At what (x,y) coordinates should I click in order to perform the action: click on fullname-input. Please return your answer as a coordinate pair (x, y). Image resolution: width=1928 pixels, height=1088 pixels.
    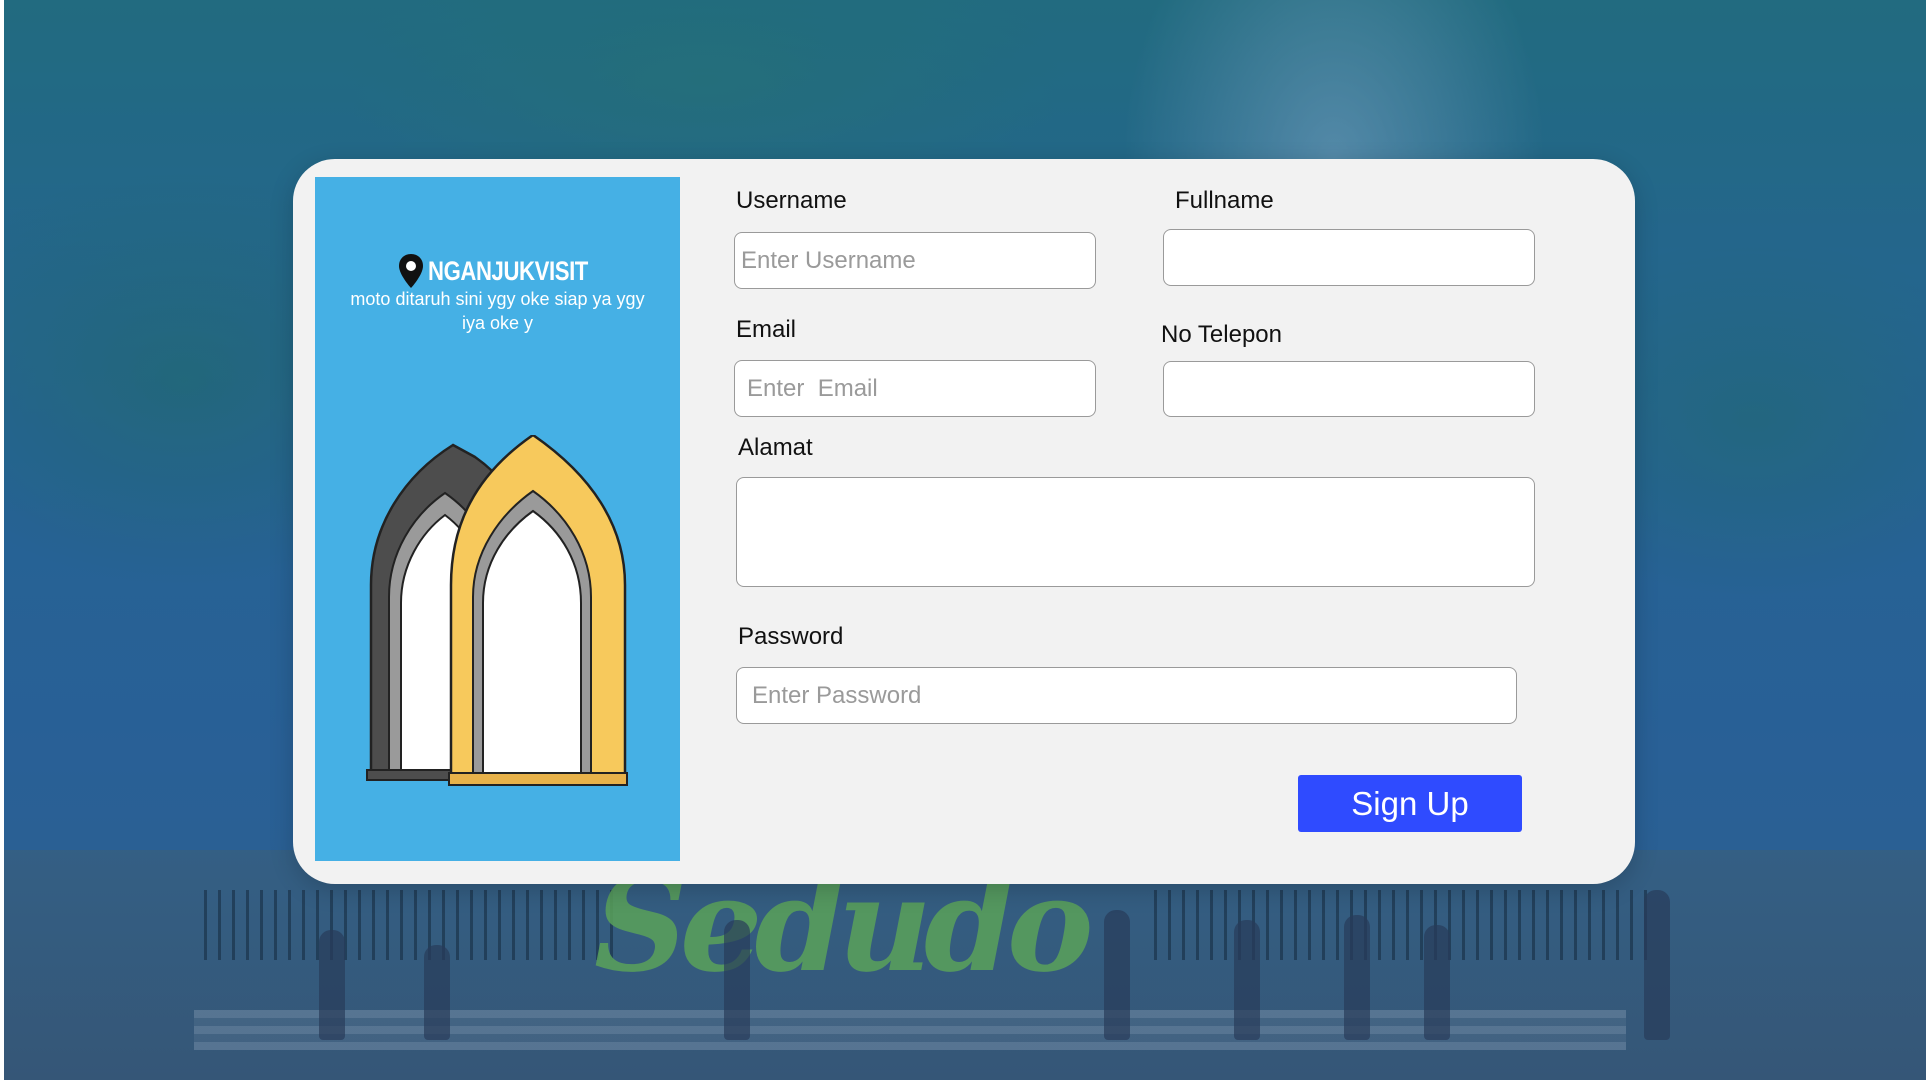
    Looking at the image, I should click on (1349, 257).